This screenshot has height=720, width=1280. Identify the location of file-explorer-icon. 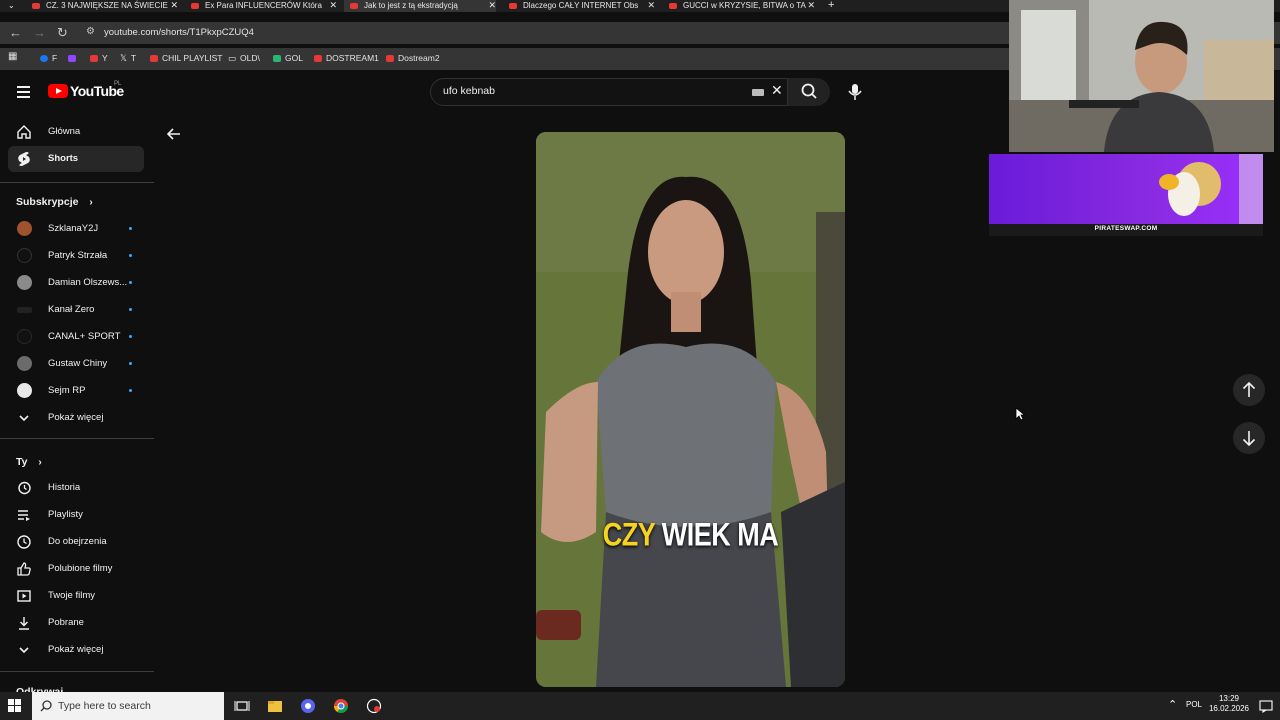
(275, 706).